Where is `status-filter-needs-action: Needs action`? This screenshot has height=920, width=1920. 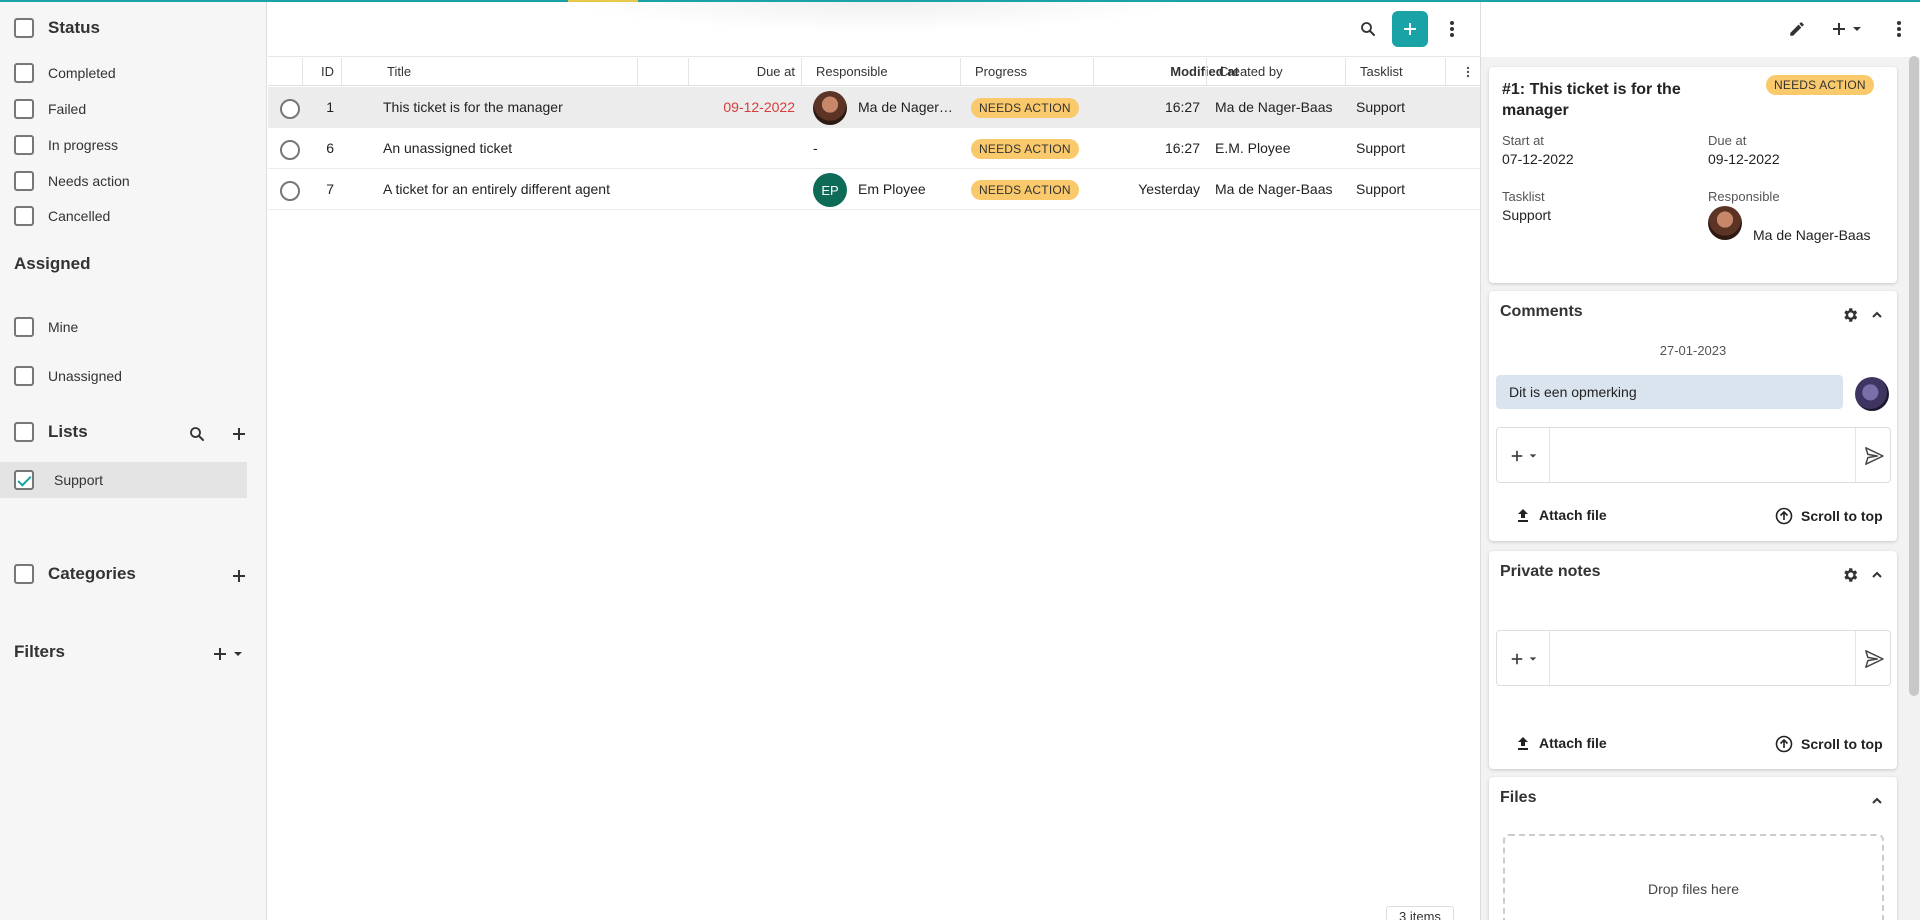 status-filter-needs-action: Needs action is located at coordinates (72, 181).